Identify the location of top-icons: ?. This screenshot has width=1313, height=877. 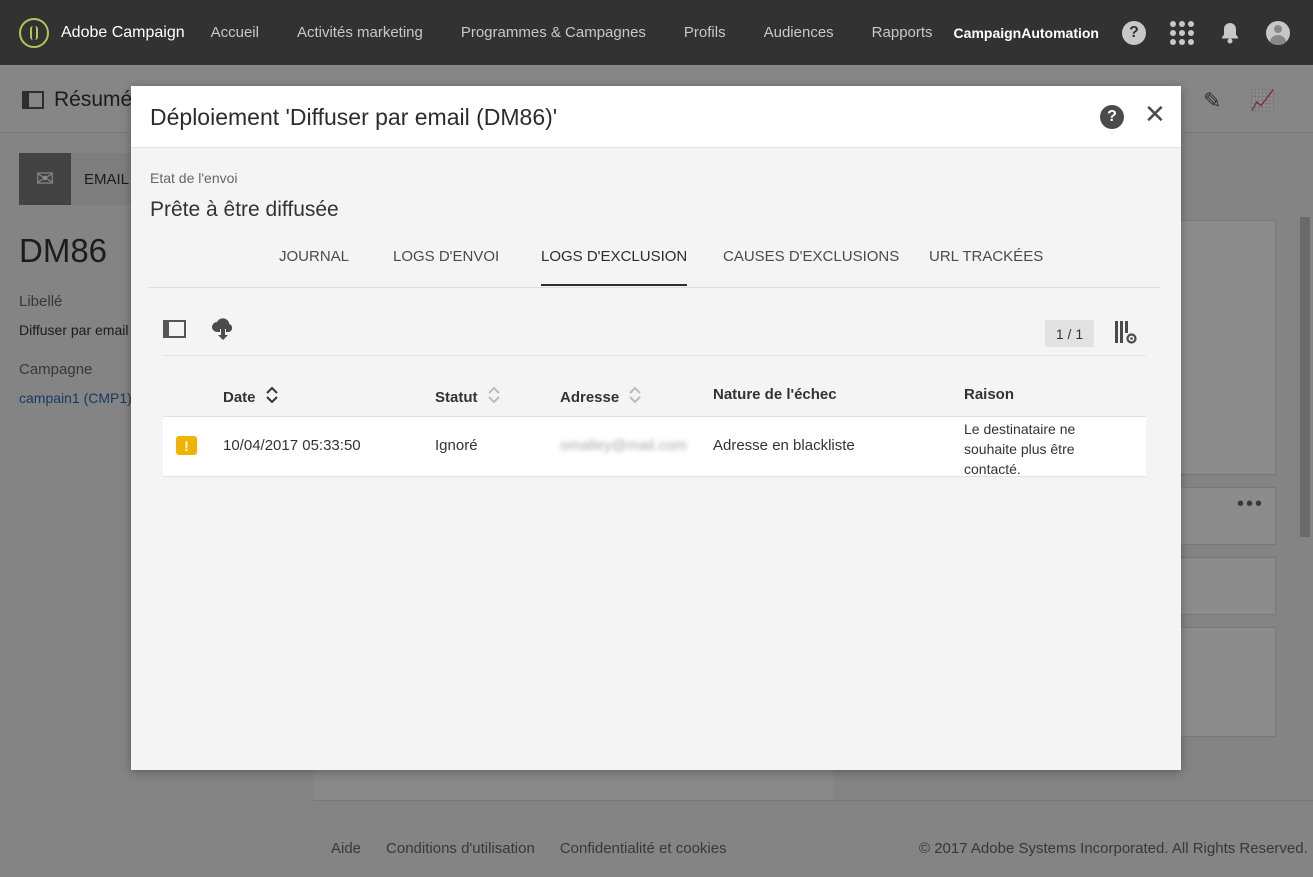
(1217, 33).